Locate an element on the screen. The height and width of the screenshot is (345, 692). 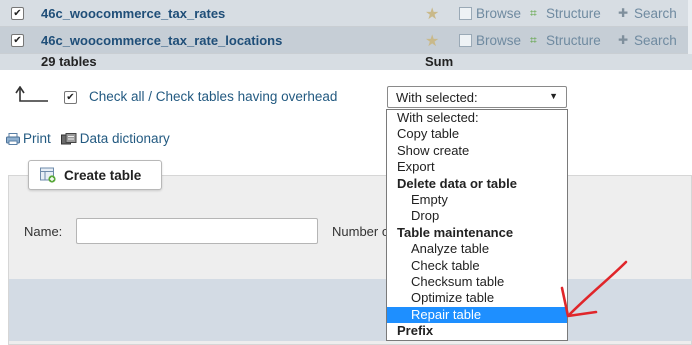
dropdown-option: Drop is located at coordinates (477, 216).